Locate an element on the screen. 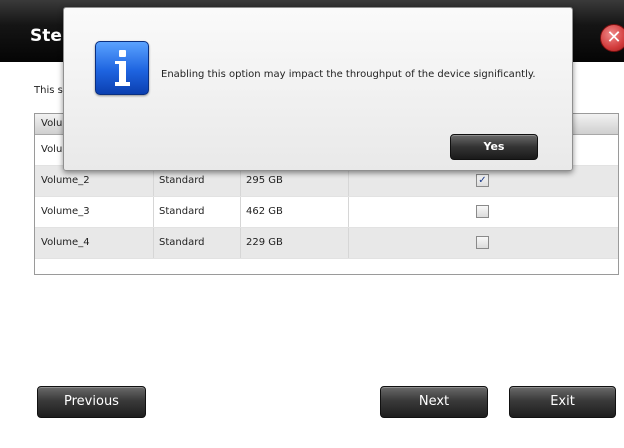  close-icon: ✕ is located at coordinates (612, 38).